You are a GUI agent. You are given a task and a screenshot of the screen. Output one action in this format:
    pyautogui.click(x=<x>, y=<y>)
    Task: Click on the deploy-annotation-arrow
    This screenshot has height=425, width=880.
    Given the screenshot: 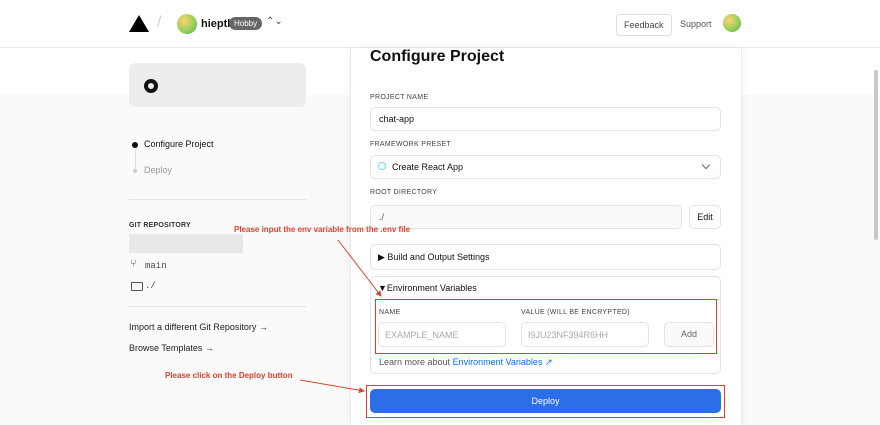 What is the action you would take?
    pyautogui.click(x=332, y=386)
    